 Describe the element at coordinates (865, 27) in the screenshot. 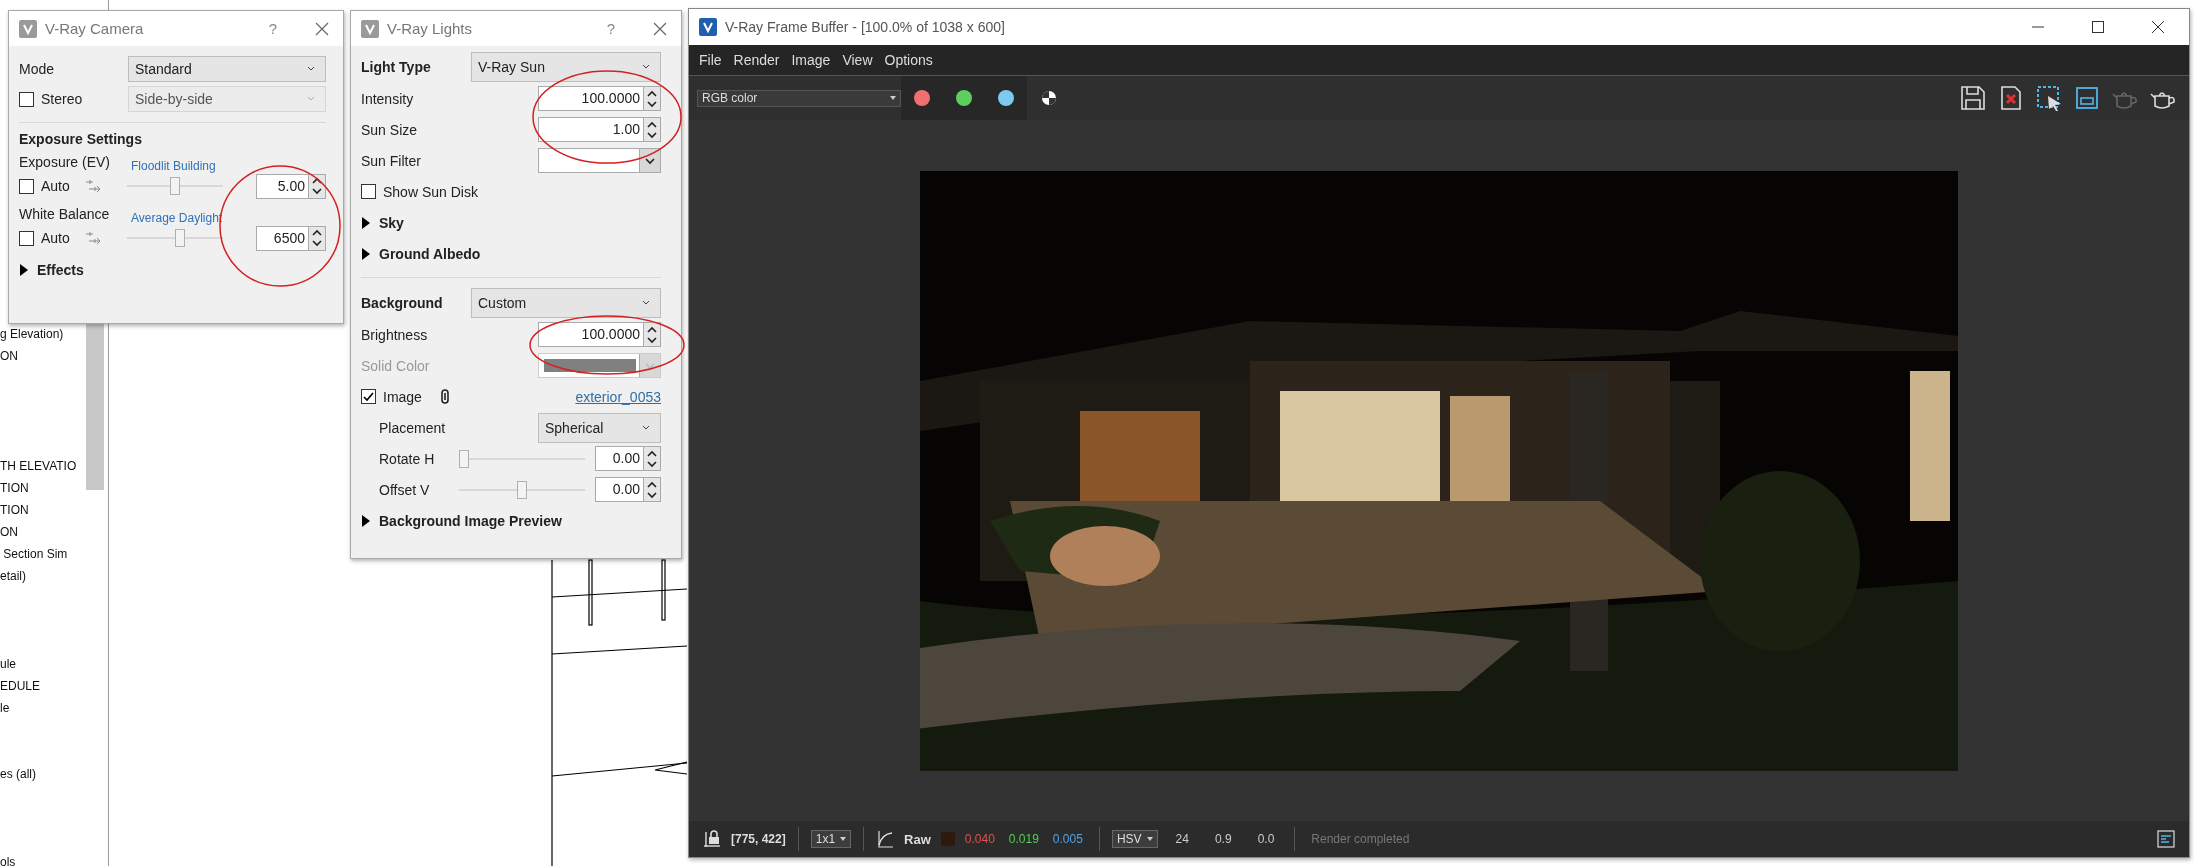

I see `window-title: V-Ray Frame Buffer - [100.0% of 1038 x 600]` at that location.